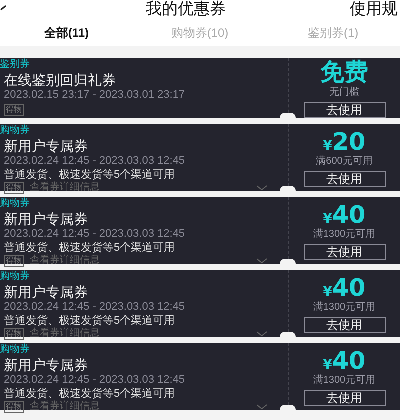 The image size is (400, 420). I want to click on discount-amount: ¥20, so click(344, 142).